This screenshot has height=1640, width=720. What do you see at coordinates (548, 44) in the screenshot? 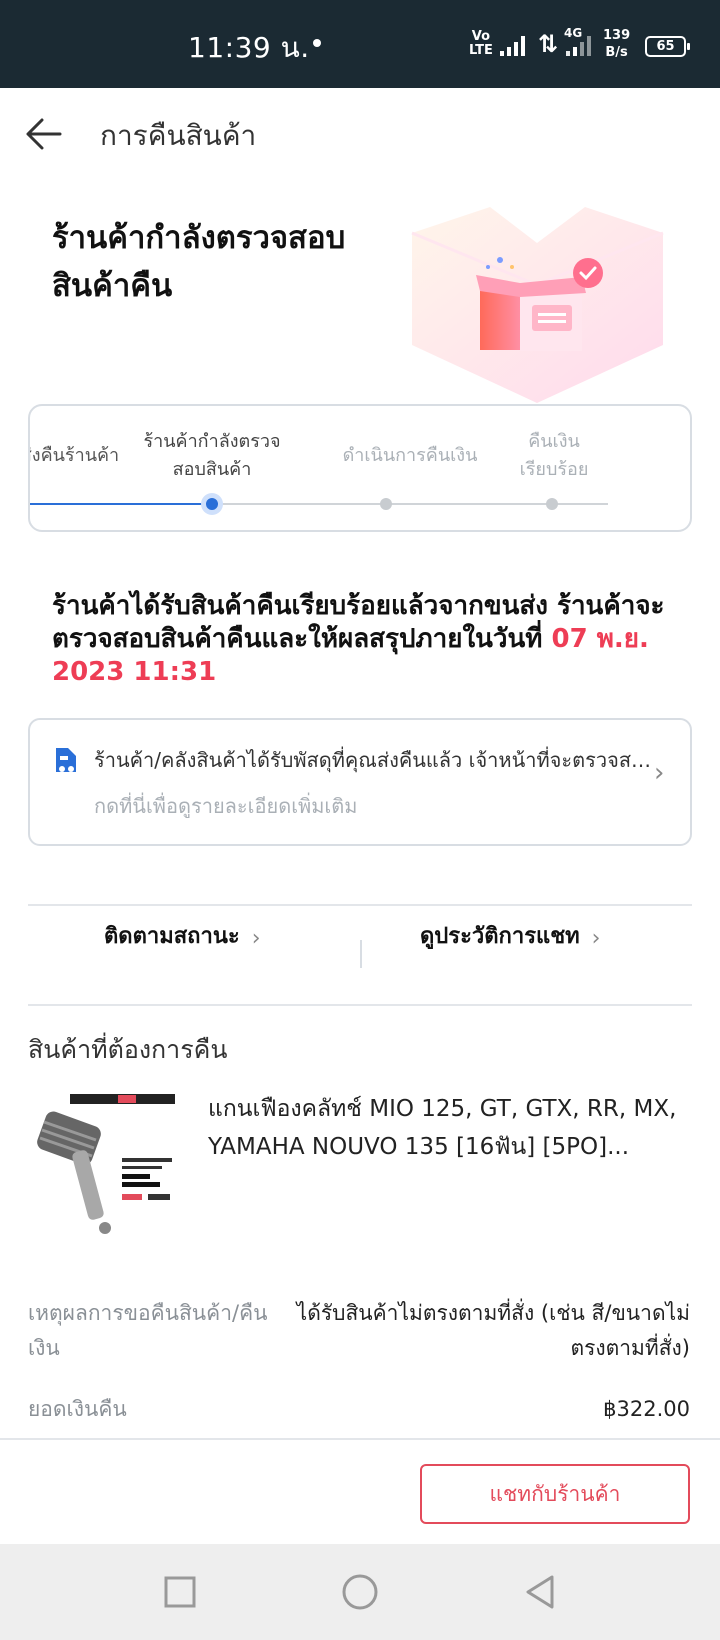
I see `data-transfer-icon: ⇅` at bounding box center [548, 44].